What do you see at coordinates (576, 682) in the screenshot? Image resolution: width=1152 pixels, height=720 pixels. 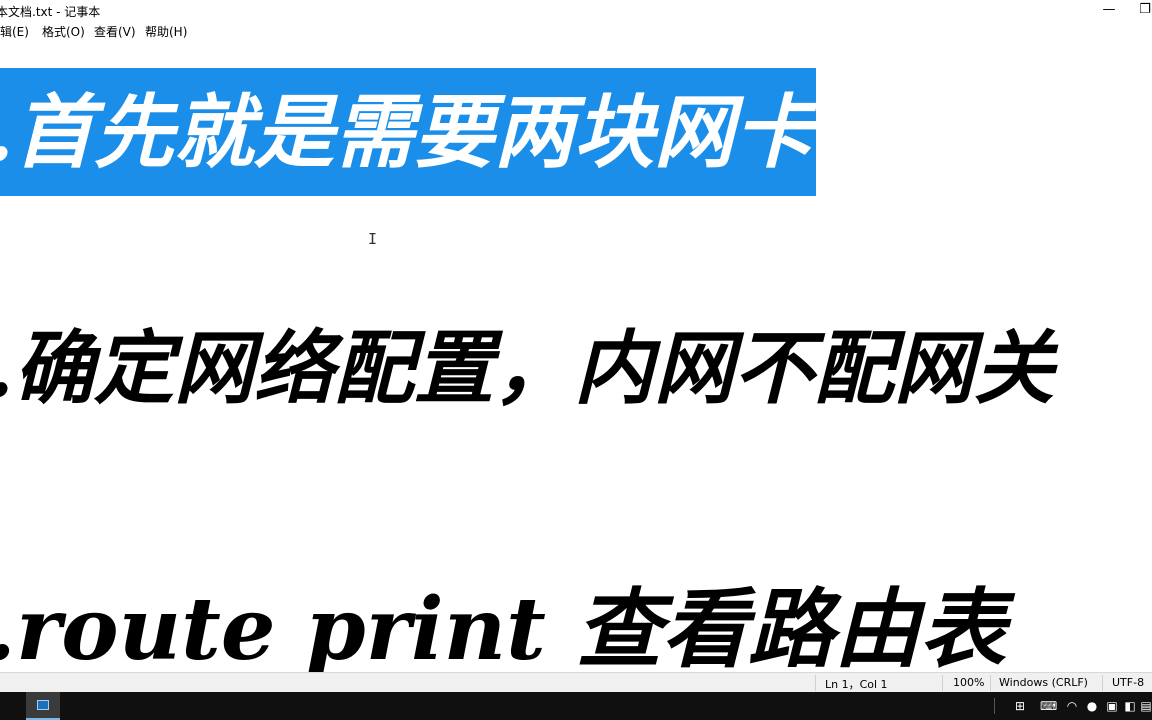 I see `status-bar: Ln 1，Col 1 100% Windows (CRLF) UTF-8` at bounding box center [576, 682].